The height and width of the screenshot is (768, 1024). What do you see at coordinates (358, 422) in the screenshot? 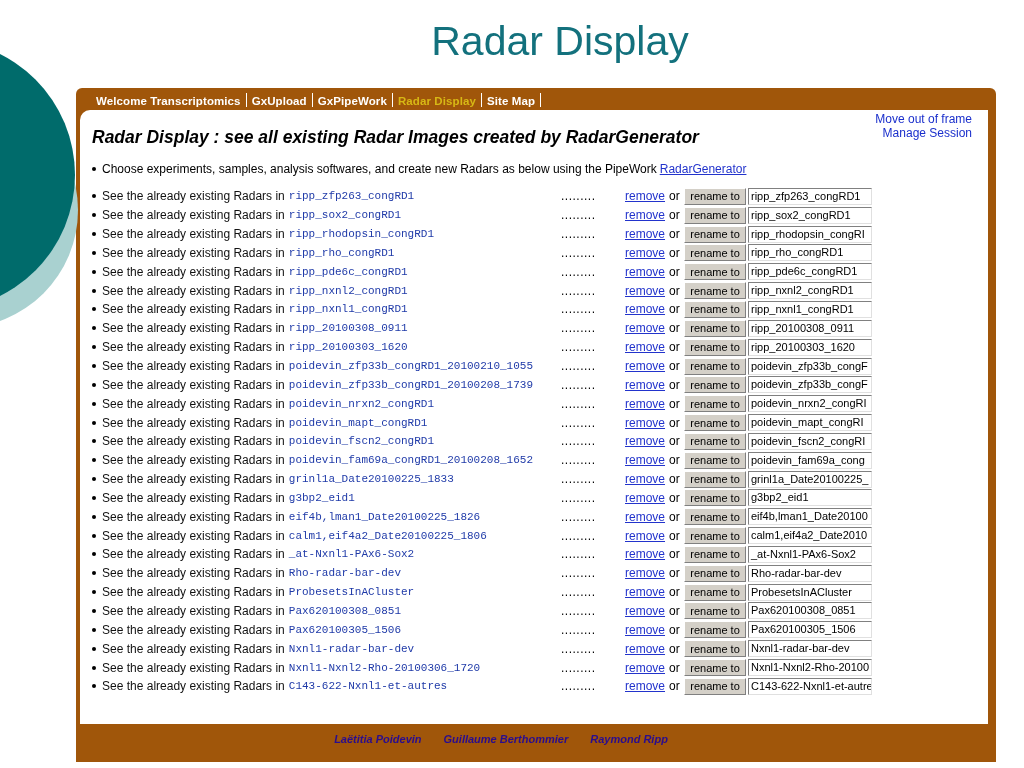
I see `radar-link: poidevin_mapt_congRD1` at bounding box center [358, 422].